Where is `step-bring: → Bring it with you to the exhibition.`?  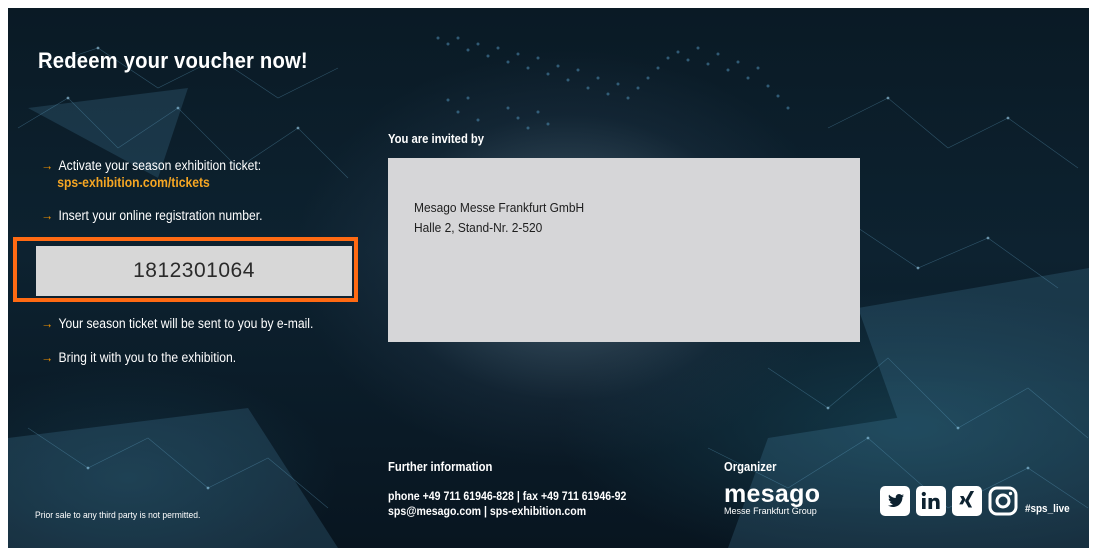 step-bring: → Bring it with you to the exhibition. is located at coordinates (138, 357).